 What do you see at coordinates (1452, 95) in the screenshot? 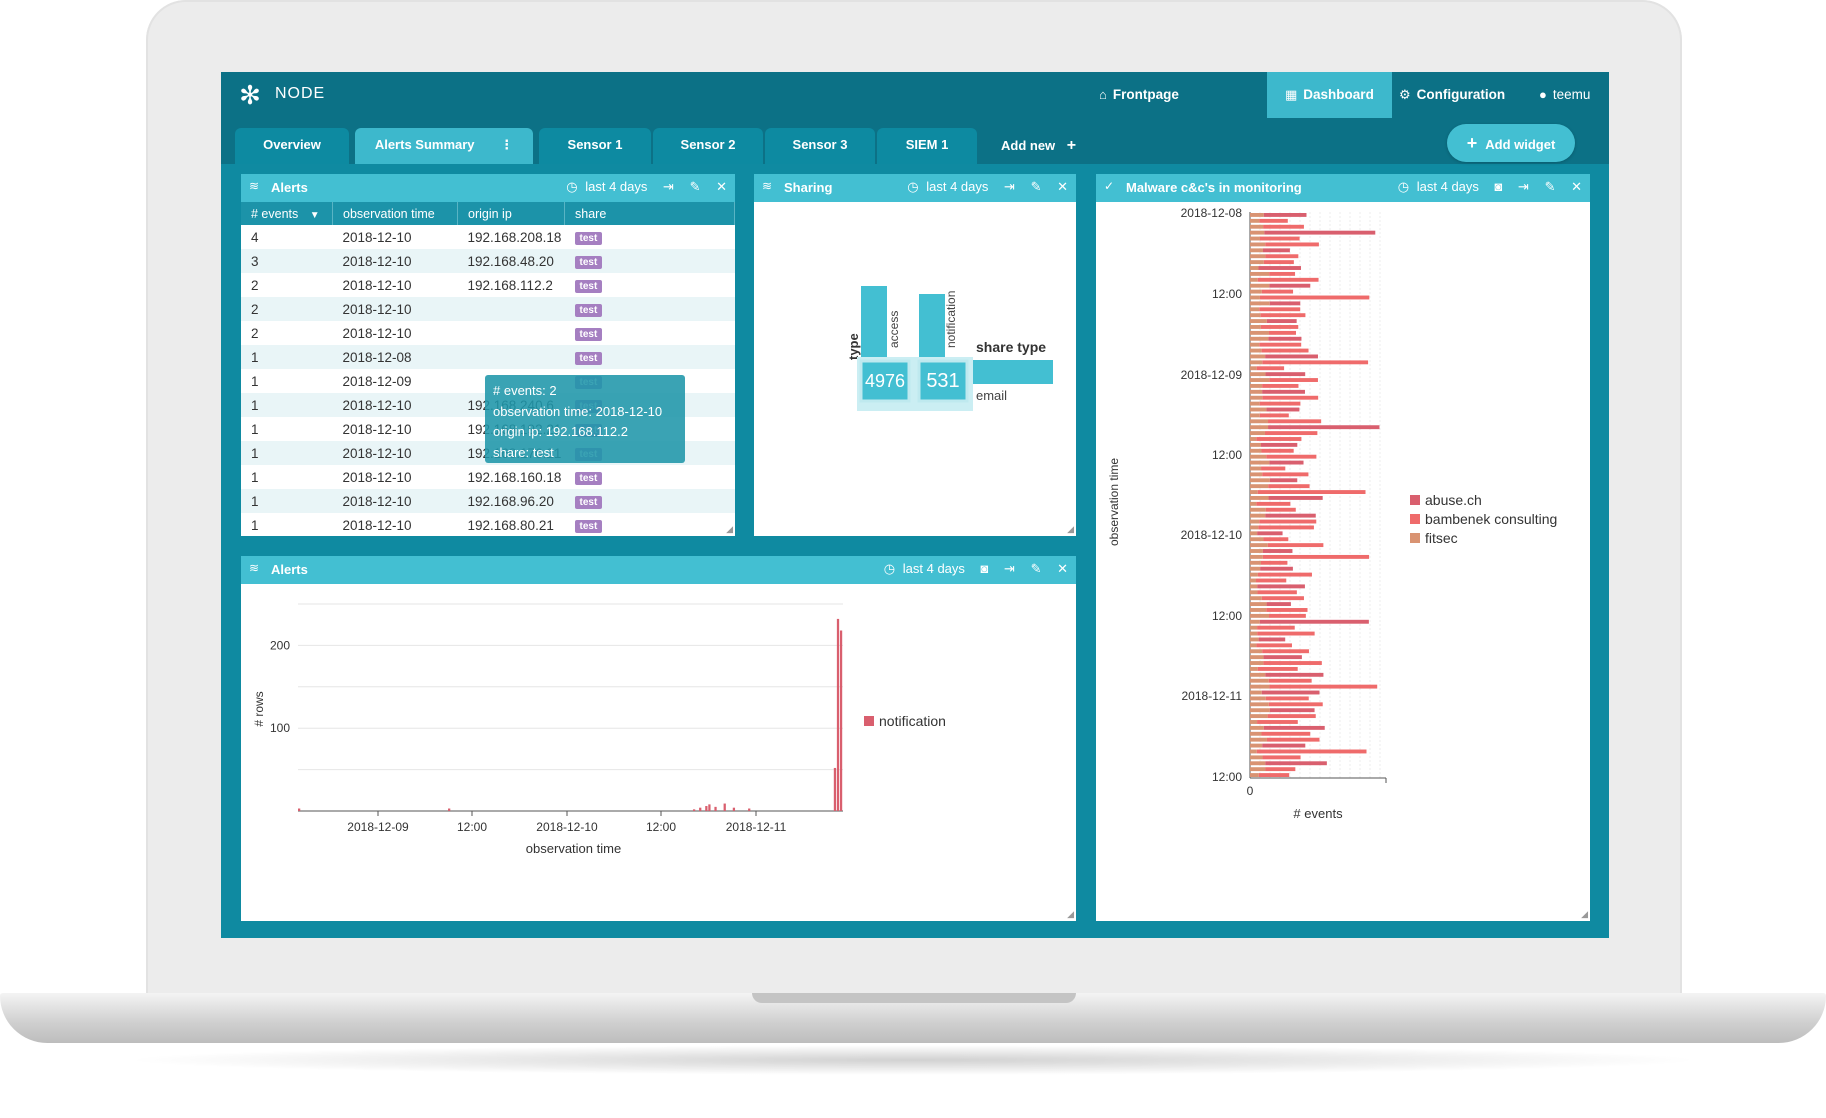
I see `nav-configuration: ⚙ Configuration` at bounding box center [1452, 95].